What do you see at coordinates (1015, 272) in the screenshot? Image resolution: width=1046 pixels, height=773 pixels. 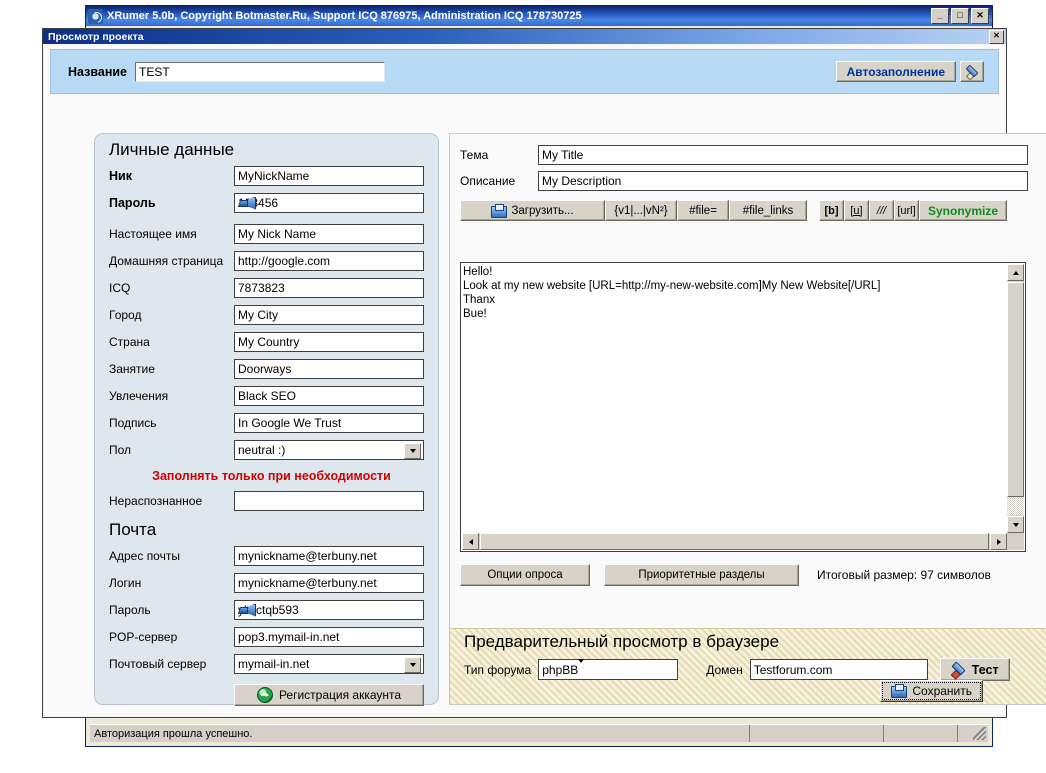 I see `scroll-up-icon` at bounding box center [1015, 272].